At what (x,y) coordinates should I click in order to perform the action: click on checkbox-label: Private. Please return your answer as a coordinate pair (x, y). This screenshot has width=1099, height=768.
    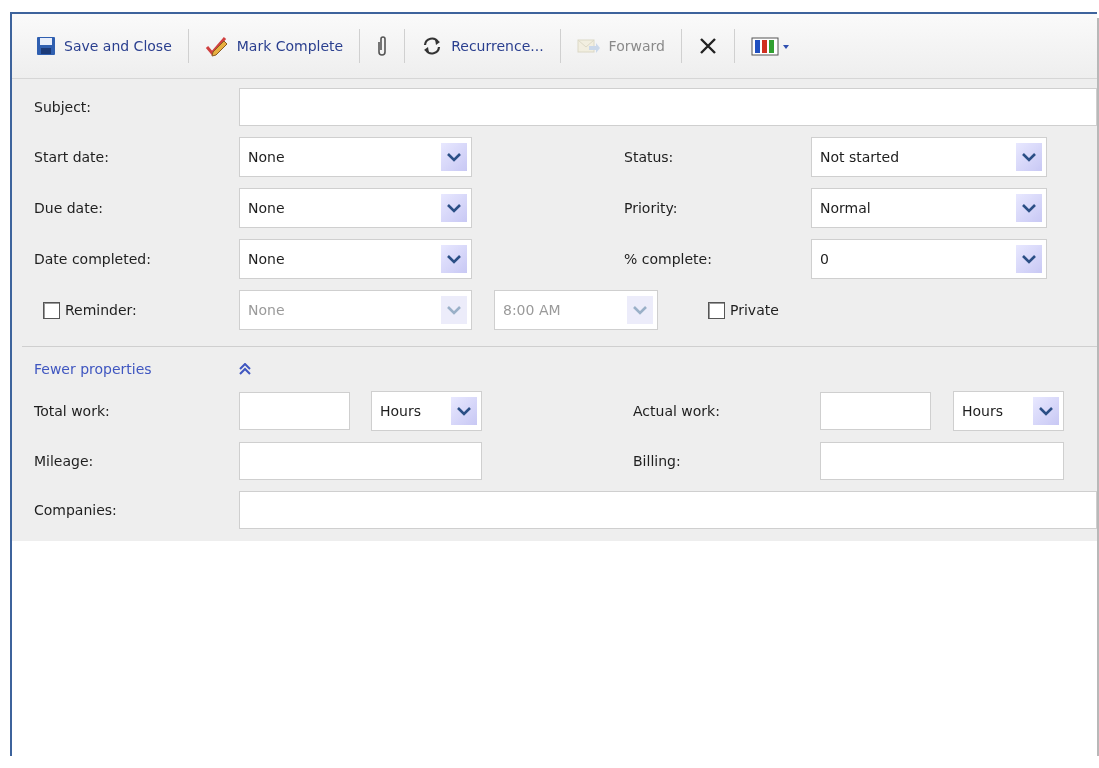
    Looking at the image, I should click on (754, 310).